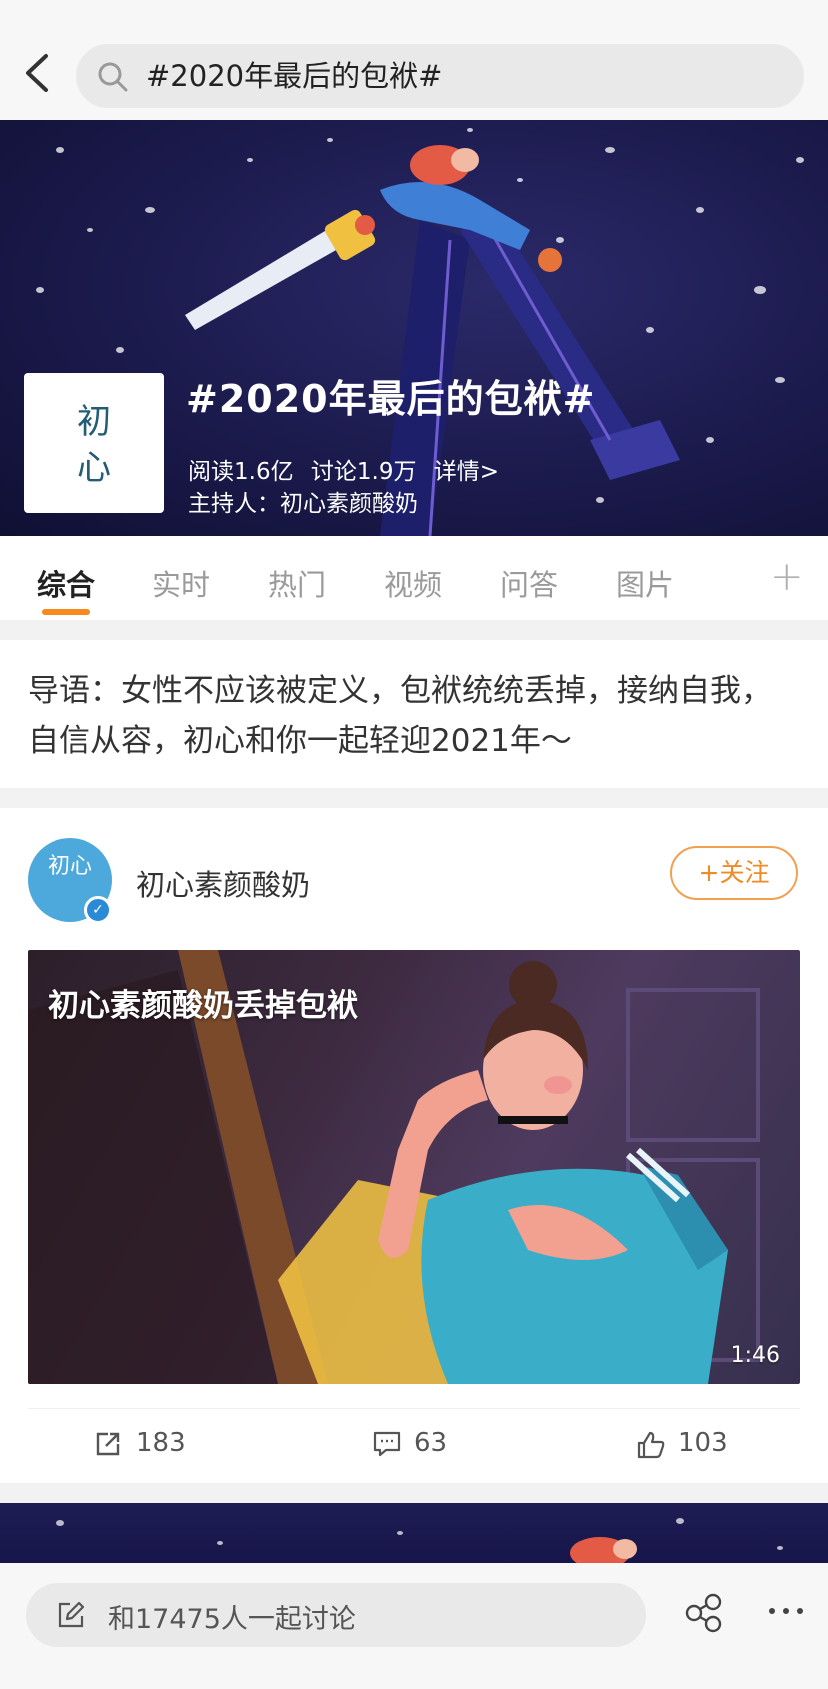 The image size is (828, 1689). What do you see at coordinates (414, 1408) in the screenshot?
I see `divider` at bounding box center [414, 1408].